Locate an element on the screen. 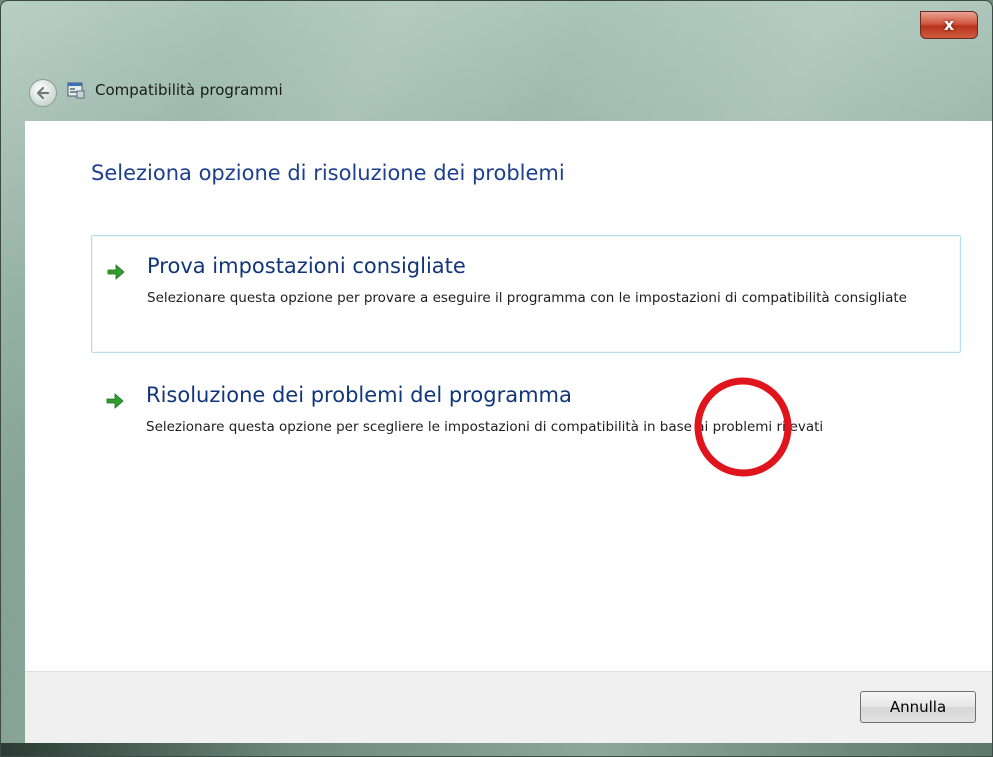 The image size is (993, 757). close-icon: x is located at coordinates (949, 24).